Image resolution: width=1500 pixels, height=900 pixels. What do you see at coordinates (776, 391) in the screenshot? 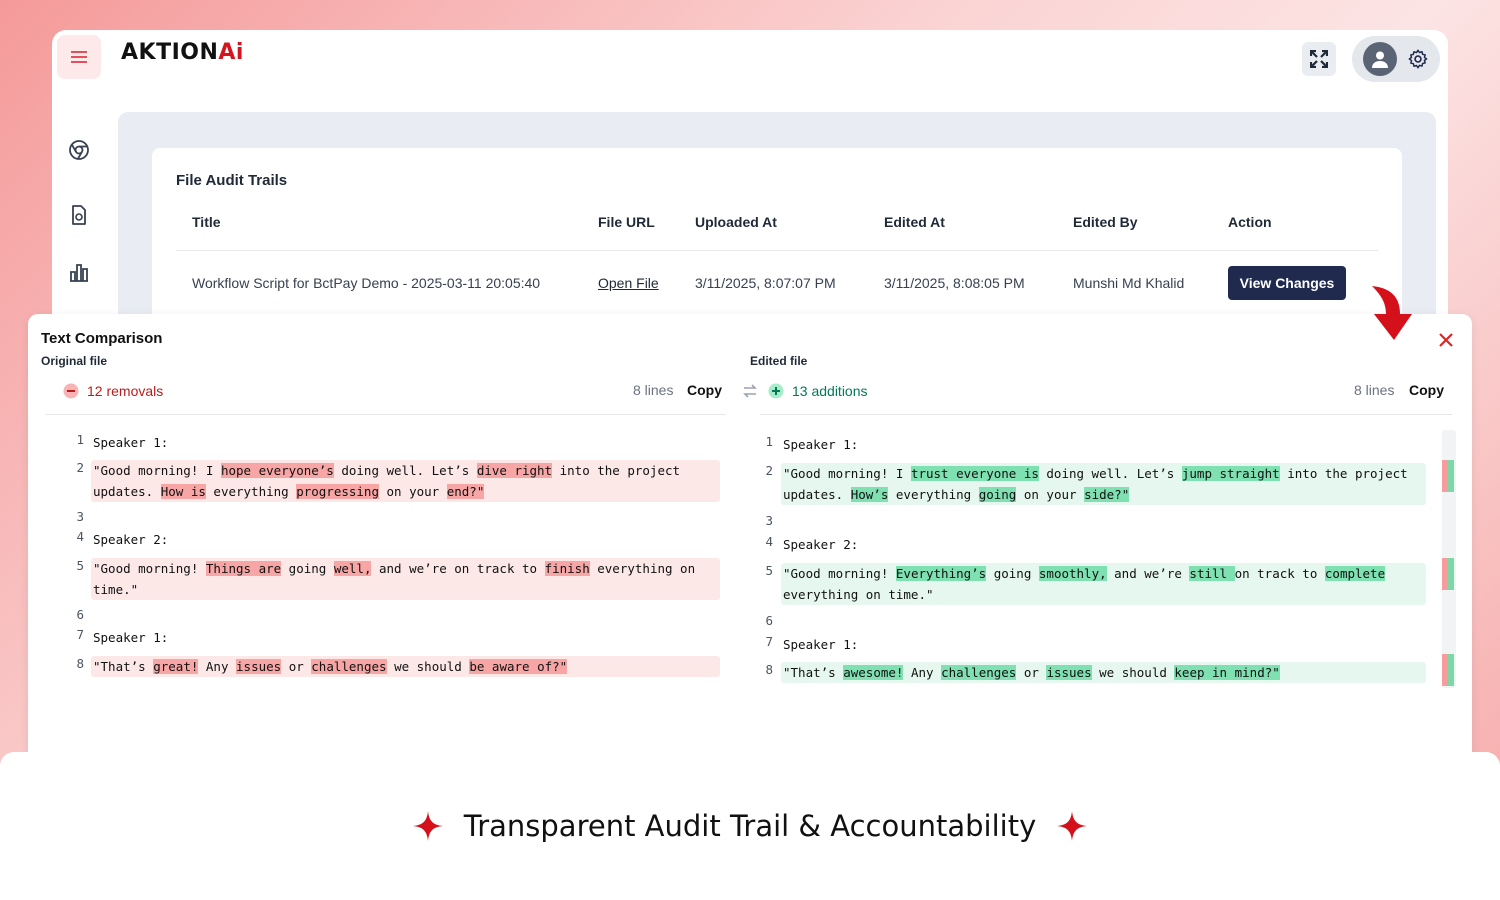
I see `plus-circle-icon` at bounding box center [776, 391].